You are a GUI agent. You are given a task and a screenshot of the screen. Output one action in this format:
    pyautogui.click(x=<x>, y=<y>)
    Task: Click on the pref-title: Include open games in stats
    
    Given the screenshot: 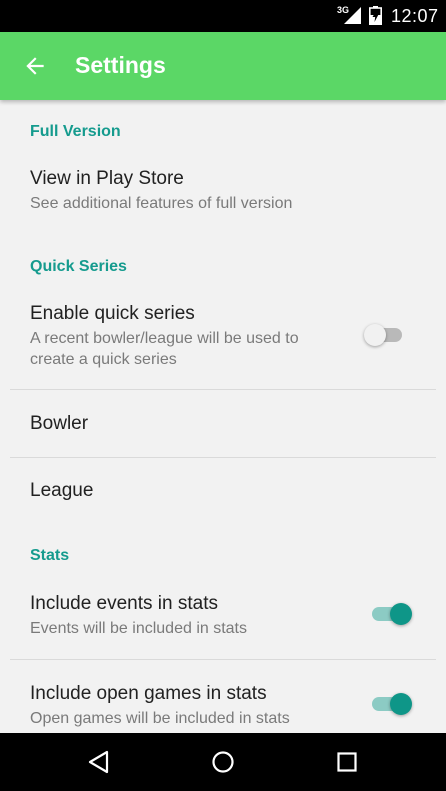 What is the action you would take?
    pyautogui.click(x=148, y=693)
    